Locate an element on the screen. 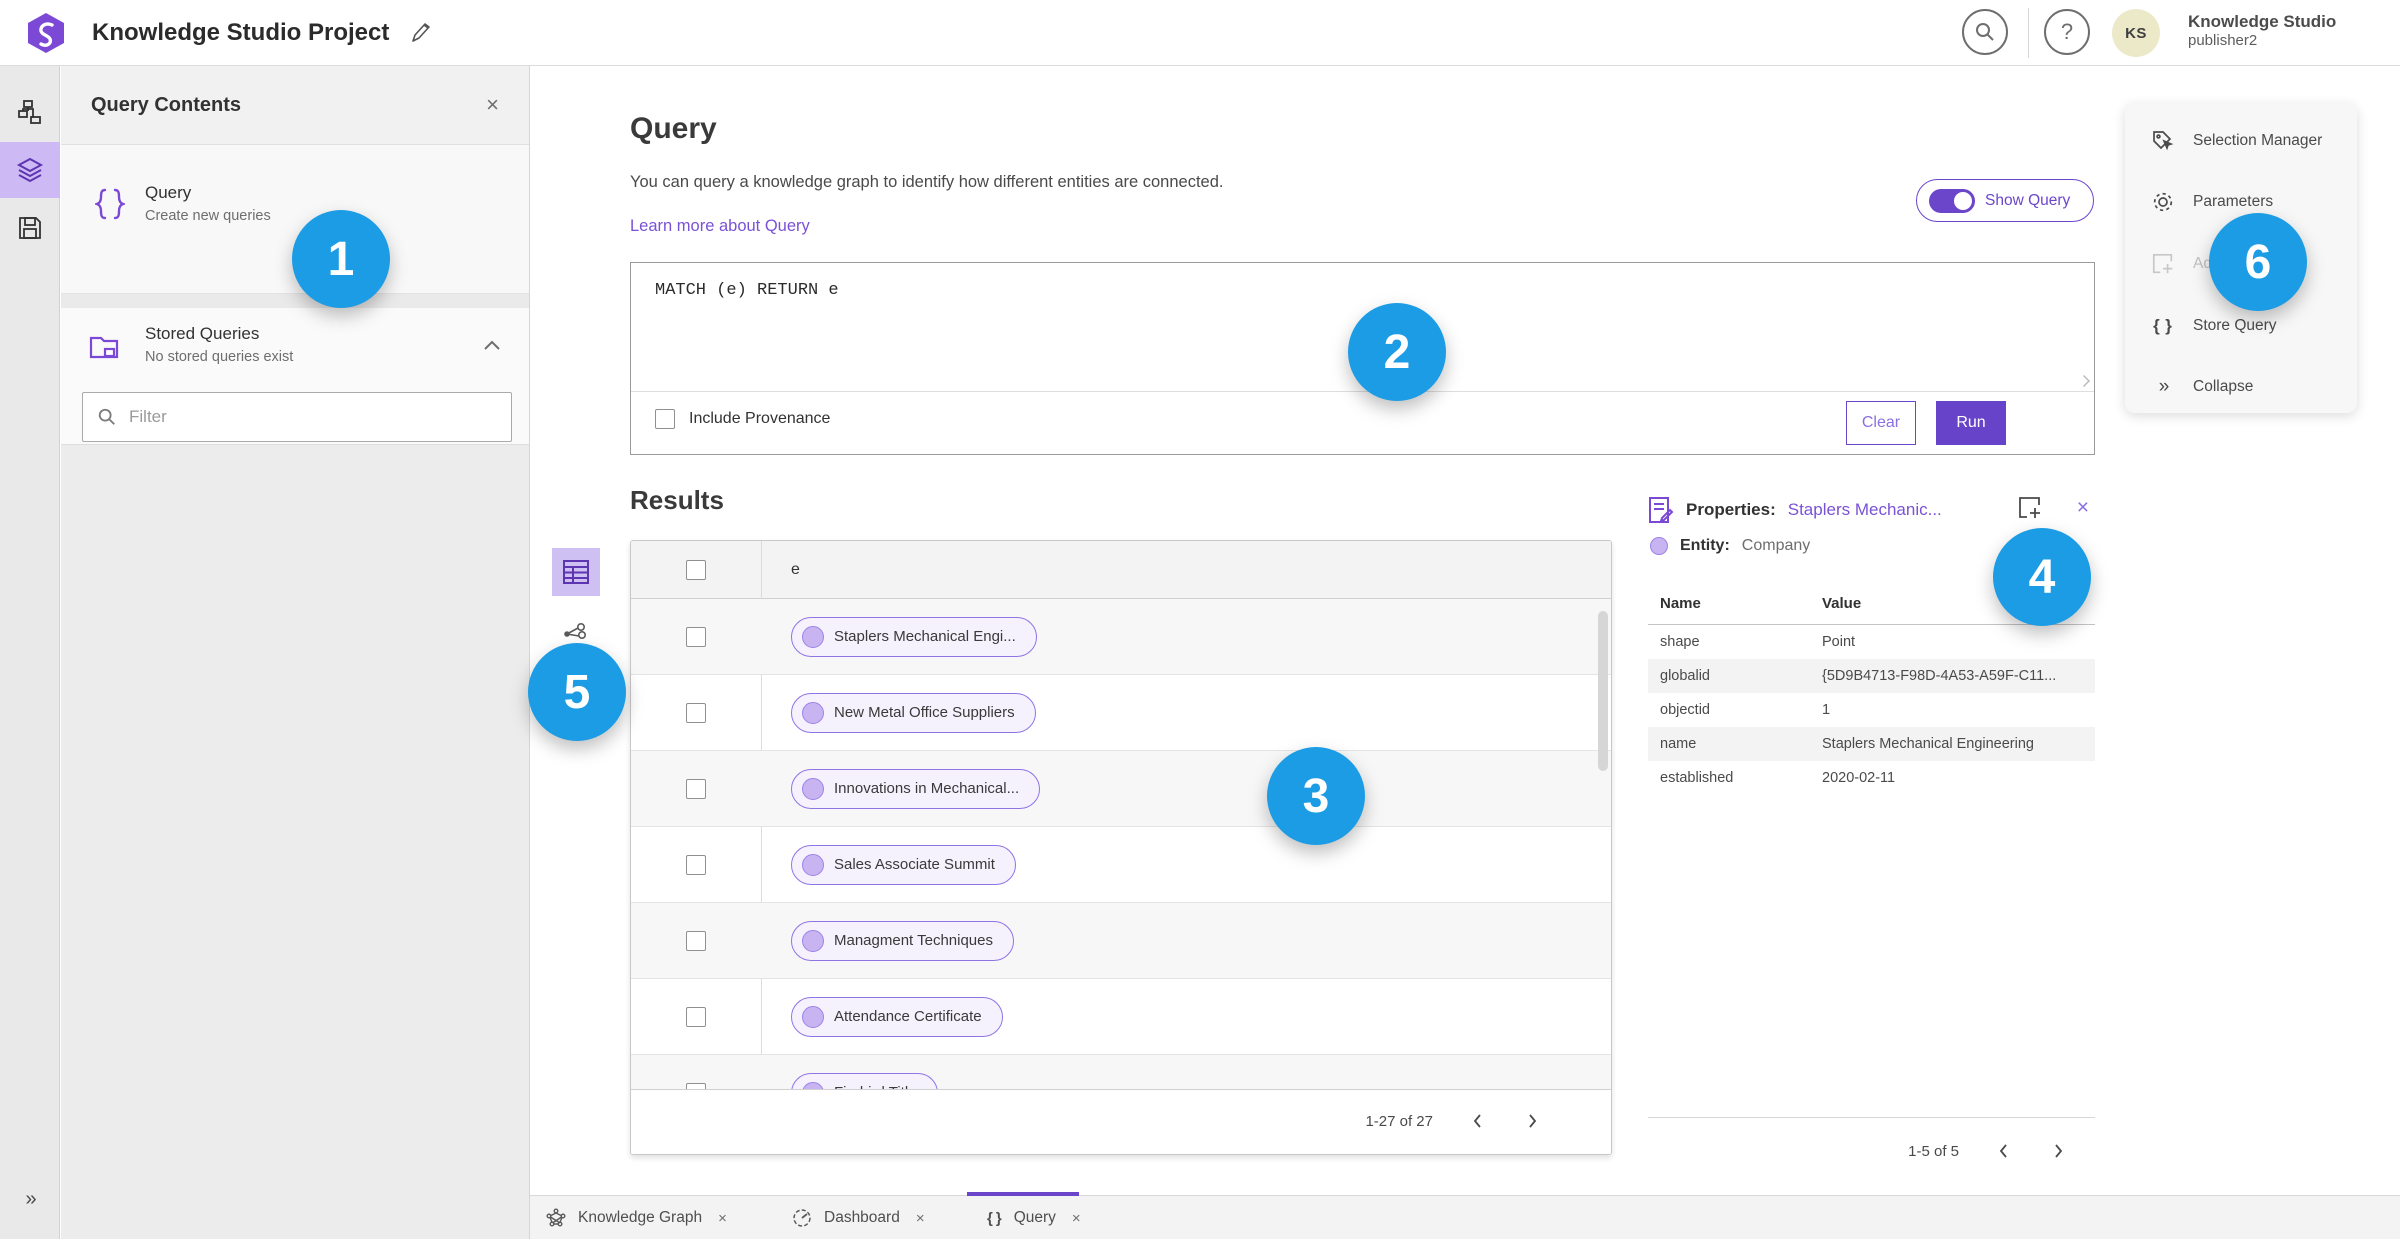  tab-query-active: { } Query × is located at coordinates (1034, 1217).